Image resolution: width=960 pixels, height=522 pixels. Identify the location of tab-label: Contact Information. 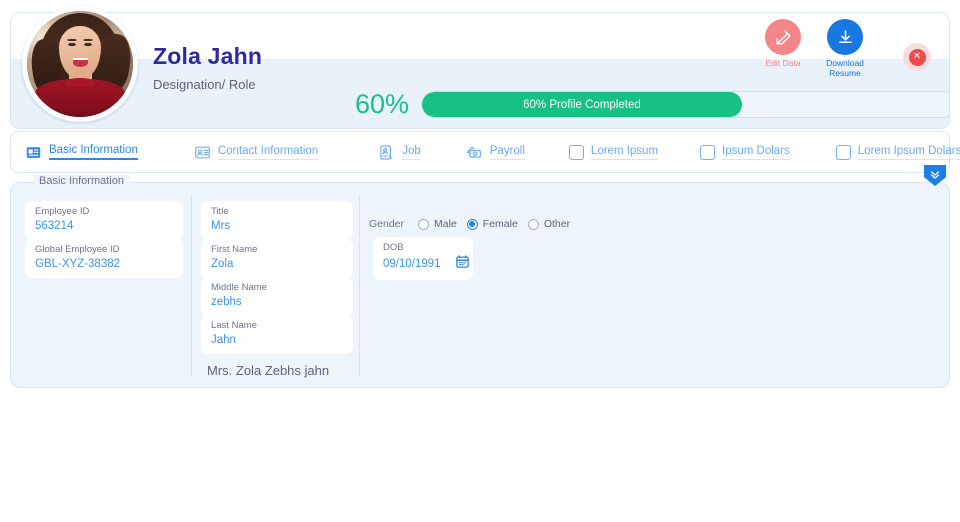
(268, 152).